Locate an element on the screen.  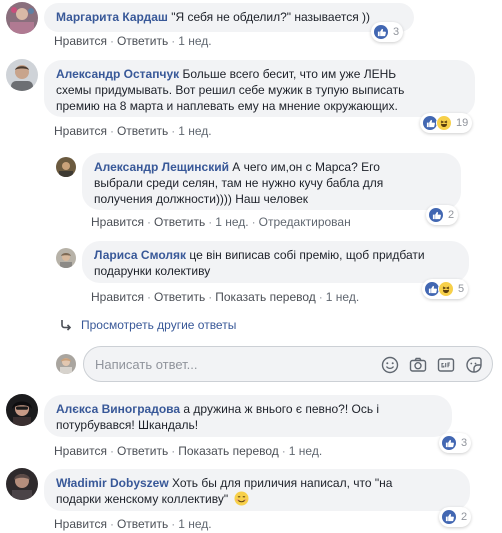
comment-text: Больше всего бесит, что им уже ЛЕНЬ is located at coordinates (289, 74).